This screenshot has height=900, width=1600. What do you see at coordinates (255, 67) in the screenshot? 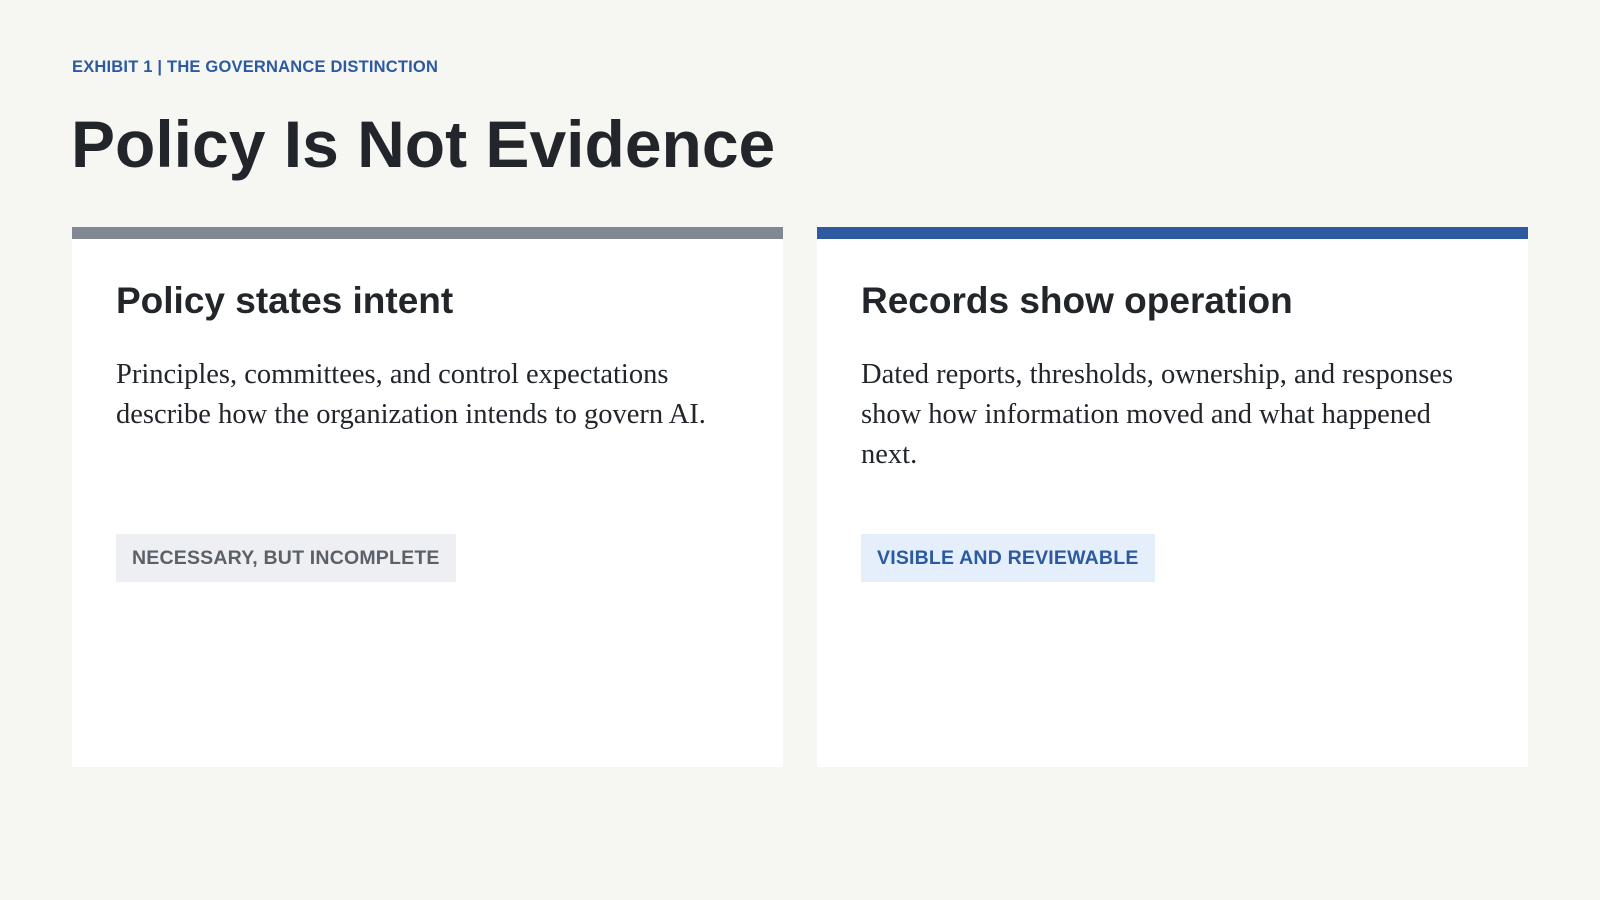
I see `exhibit-label: EXHIBIT 1 | THE GOVERNANCE DISTINCTION` at bounding box center [255, 67].